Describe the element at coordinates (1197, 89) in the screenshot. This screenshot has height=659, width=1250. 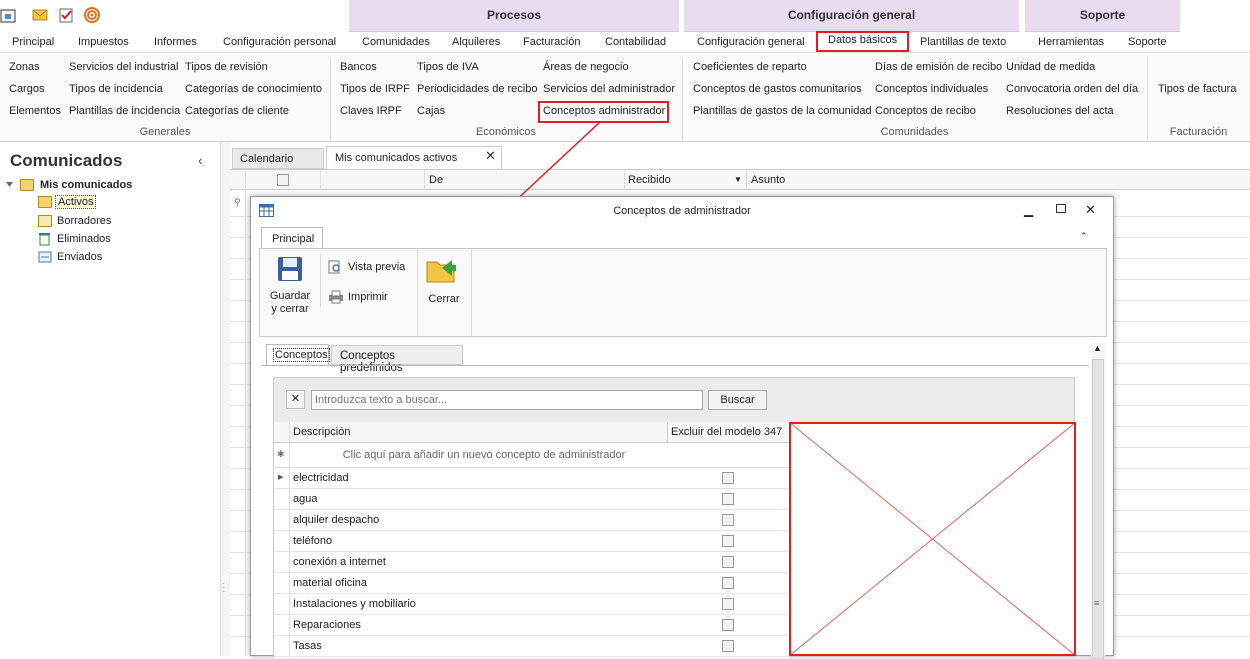
I see `ribbon-item-tipos-factura: Tipos de factura` at that location.